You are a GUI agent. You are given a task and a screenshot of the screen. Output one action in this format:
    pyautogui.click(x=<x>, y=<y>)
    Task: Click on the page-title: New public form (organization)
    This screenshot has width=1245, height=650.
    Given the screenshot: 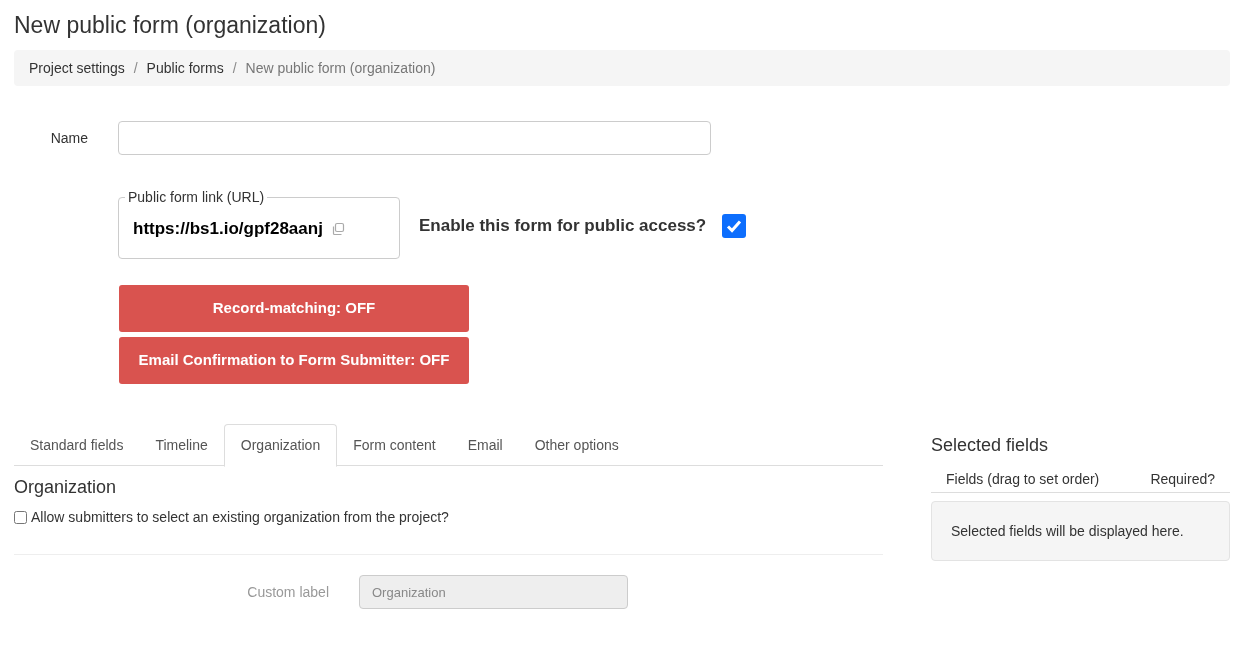 What is the action you would take?
    pyautogui.click(x=170, y=25)
    